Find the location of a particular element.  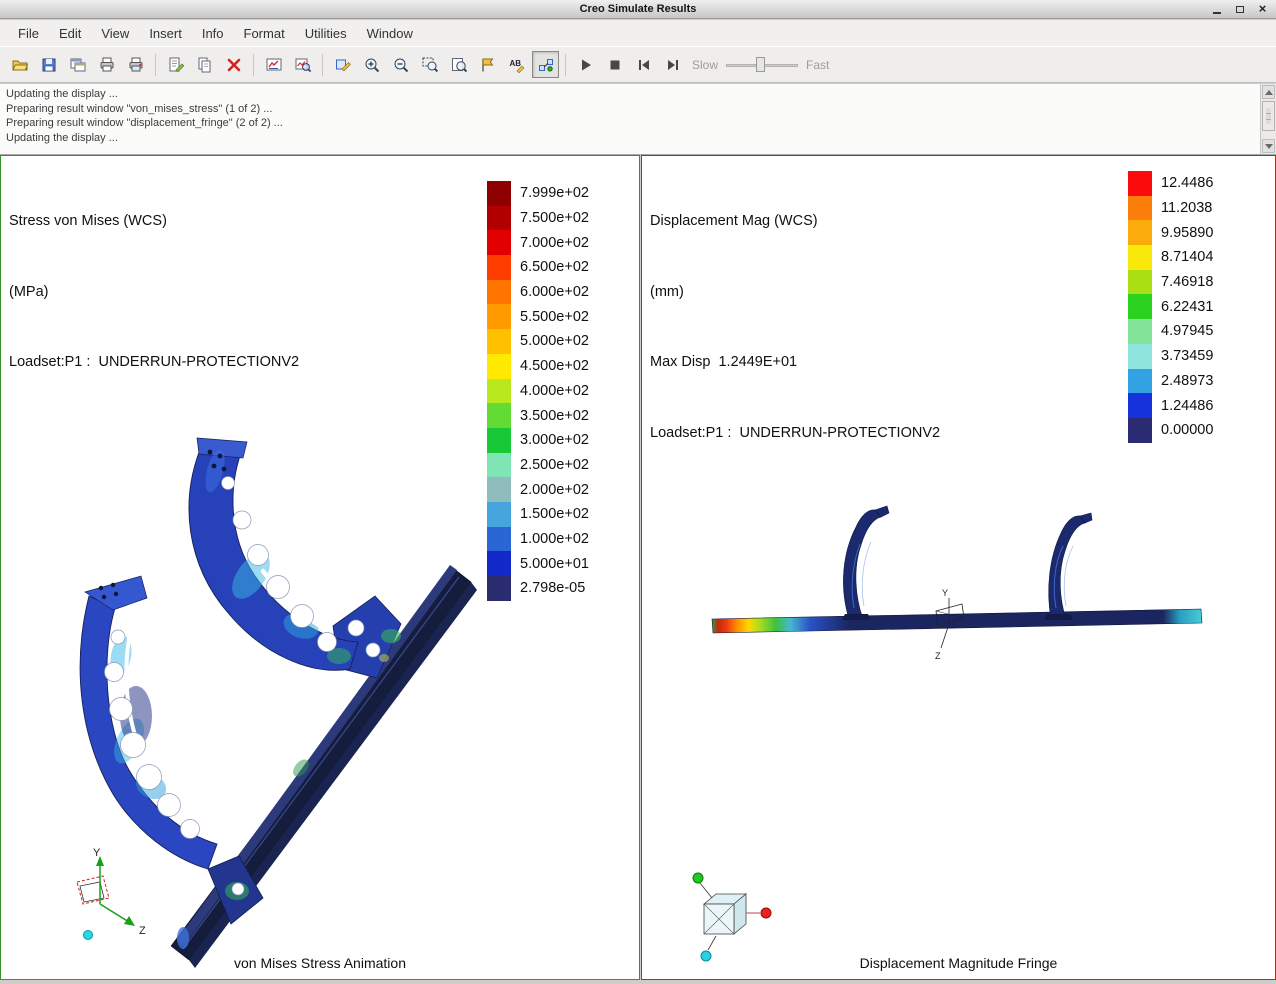

copy-button is located at coordinates (204, 64).